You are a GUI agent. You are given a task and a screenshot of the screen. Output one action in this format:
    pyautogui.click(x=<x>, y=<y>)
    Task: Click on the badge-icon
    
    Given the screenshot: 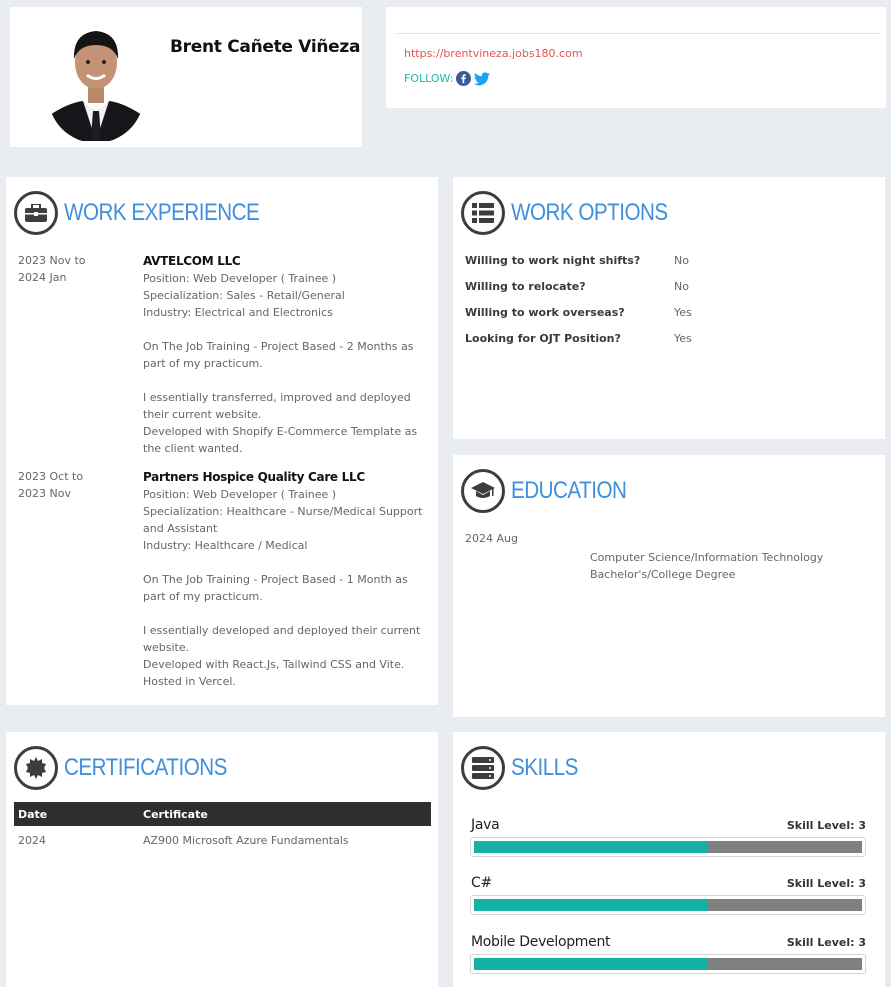 What is the action you would take?
    pyautogui.click(x=36, y=768)
    